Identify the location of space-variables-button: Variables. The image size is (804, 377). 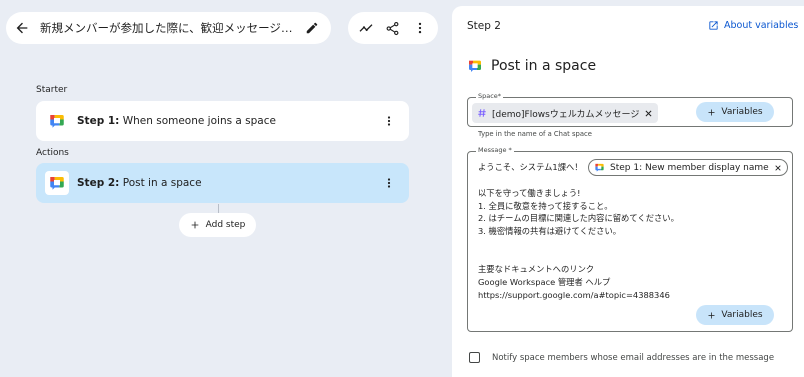
(735, 112).